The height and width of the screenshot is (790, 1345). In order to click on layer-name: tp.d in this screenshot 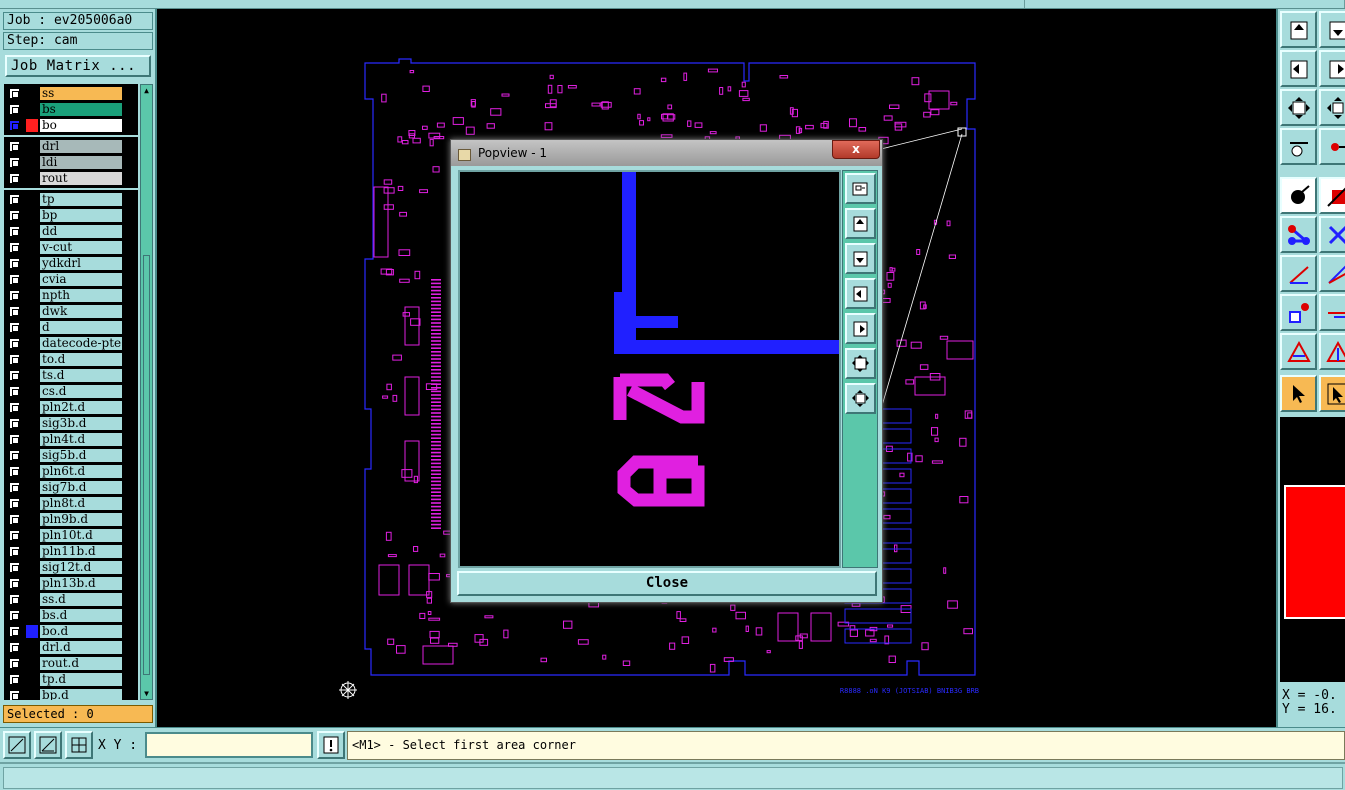, I will do `click(81, 679)`.